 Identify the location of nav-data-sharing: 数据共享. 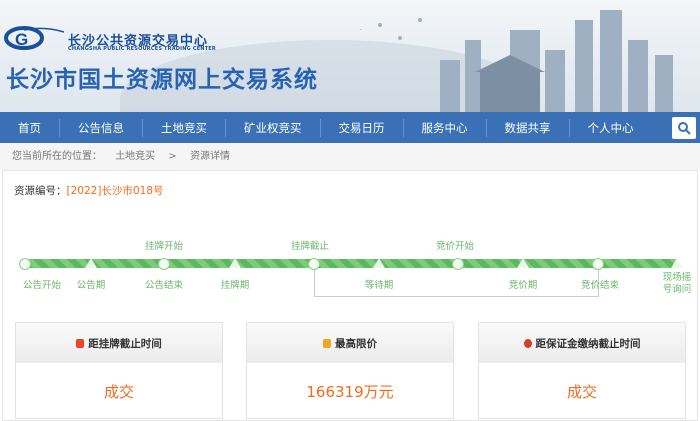
(528, 127).